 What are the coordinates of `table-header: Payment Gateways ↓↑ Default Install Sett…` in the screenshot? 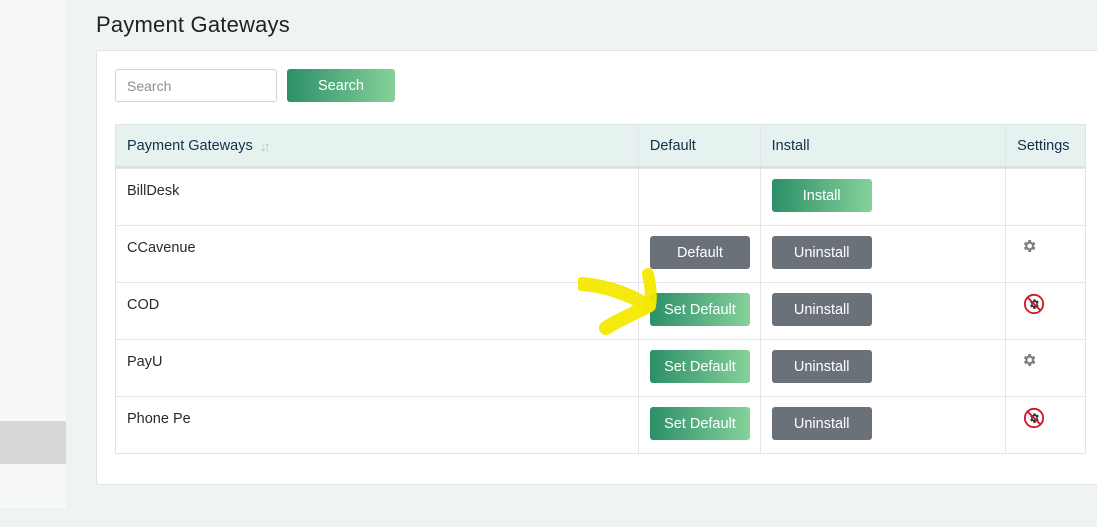 It's located at (600, 146).